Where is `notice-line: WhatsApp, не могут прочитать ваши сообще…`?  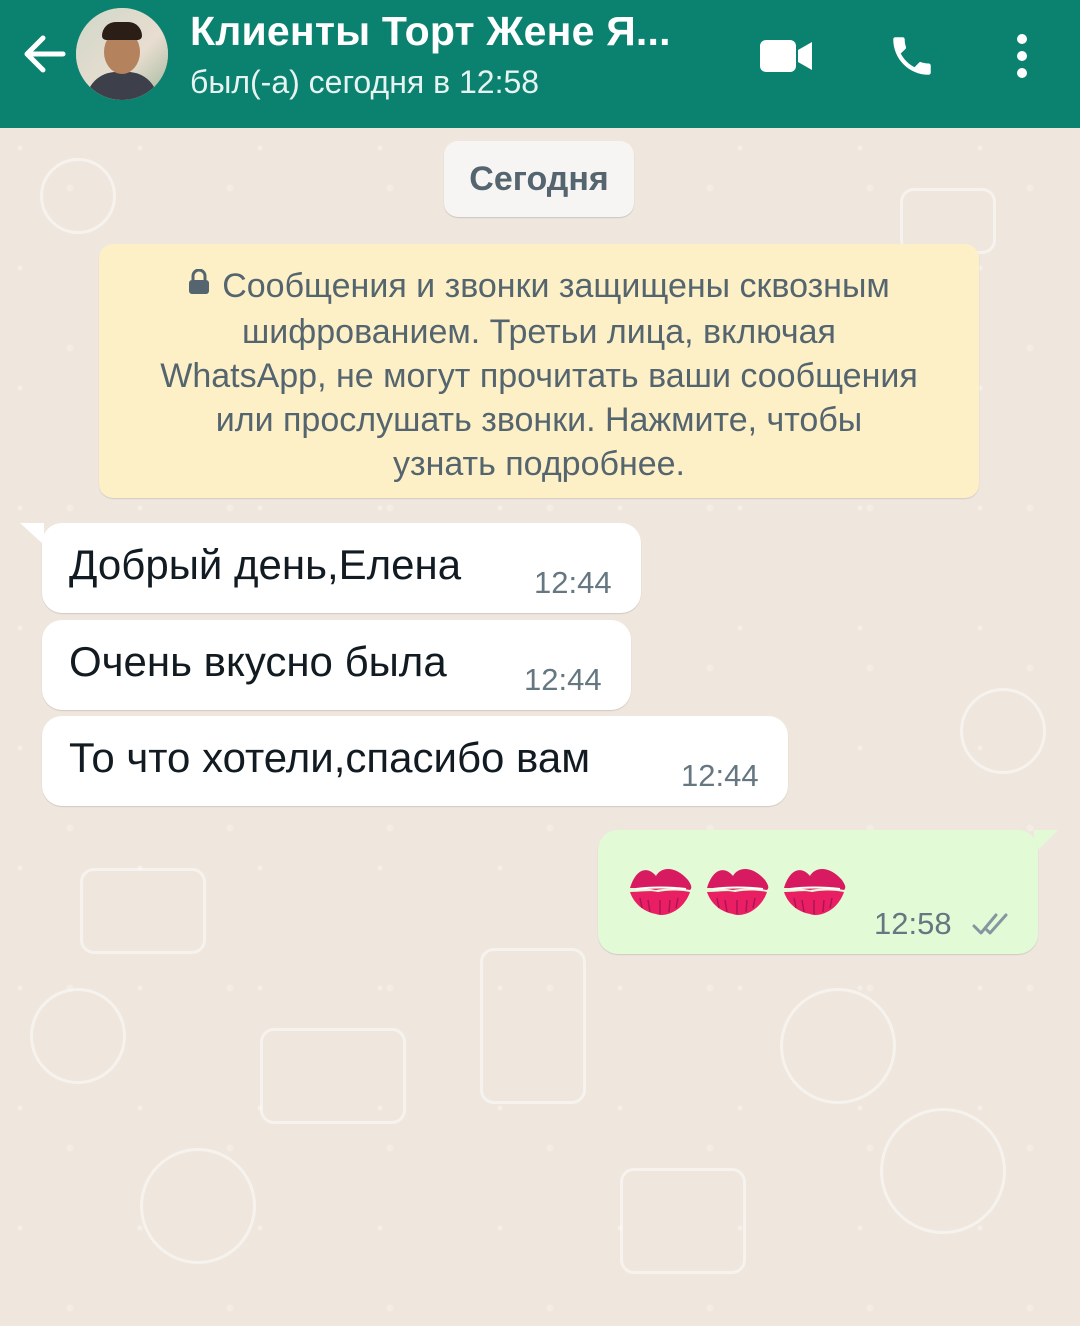 notice-line: WhatsApp, не могут прочитать ваши сообще… is located at coordinates (539, 376).